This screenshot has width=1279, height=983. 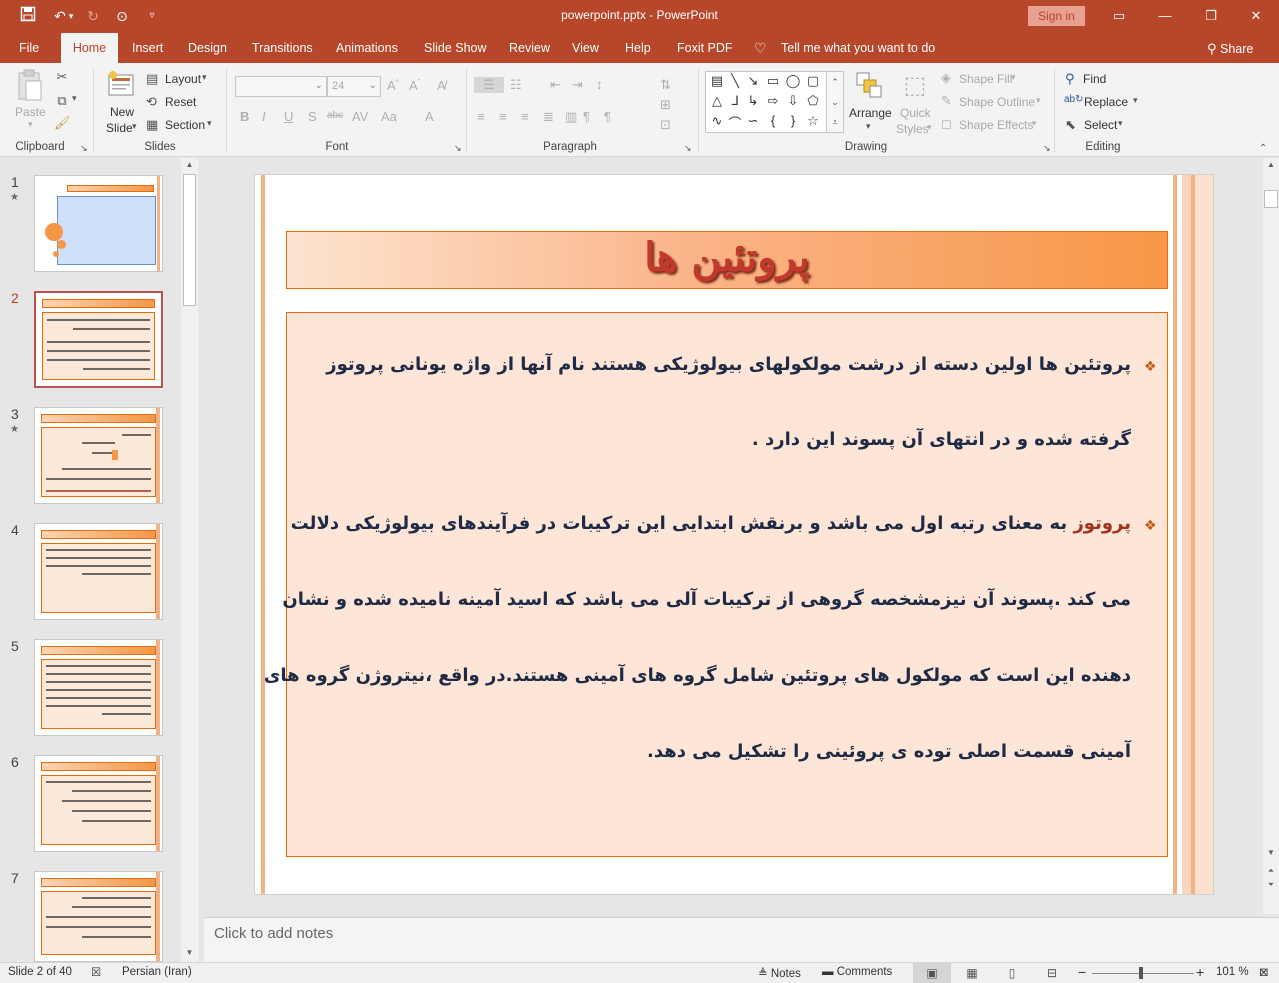 I want to click on char-spacing-icon: AV, so click(x=360, y=116).